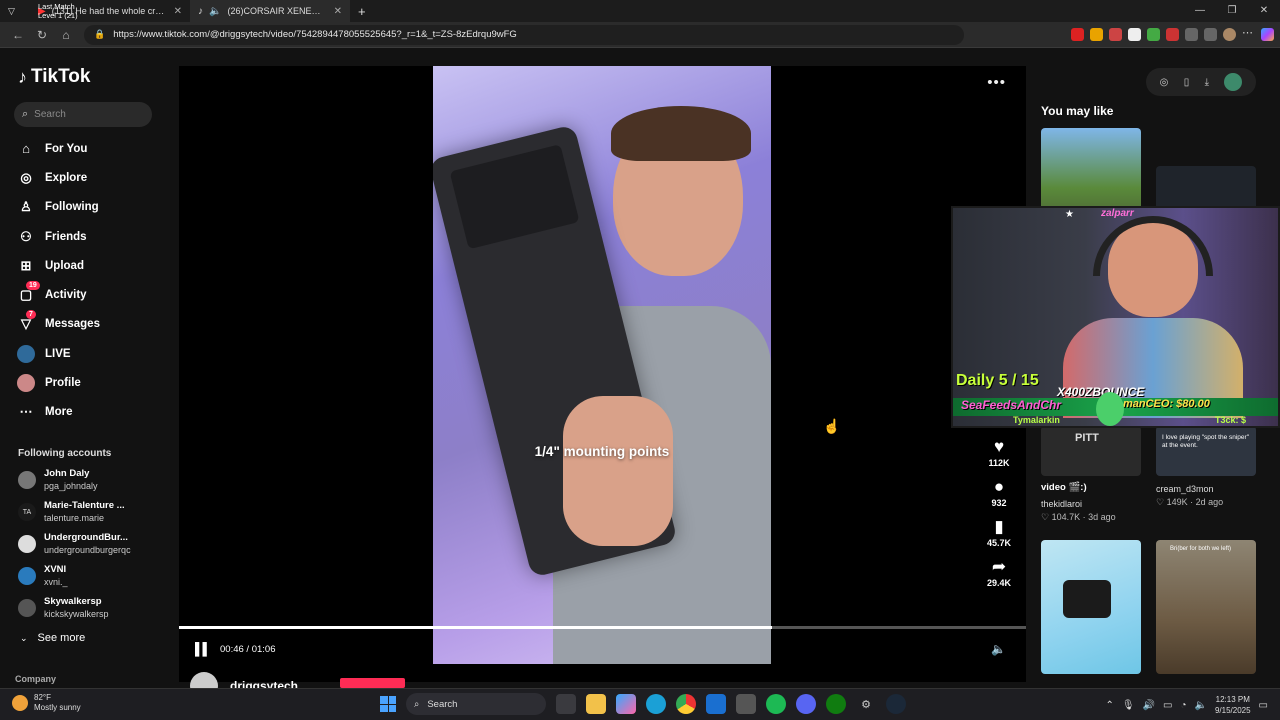 This screenshot has height=720, width=1280. What do you see at coordinates (1233, 82) in the screenshot?
I see `user-avatar` at bounding box center [1233, 82].